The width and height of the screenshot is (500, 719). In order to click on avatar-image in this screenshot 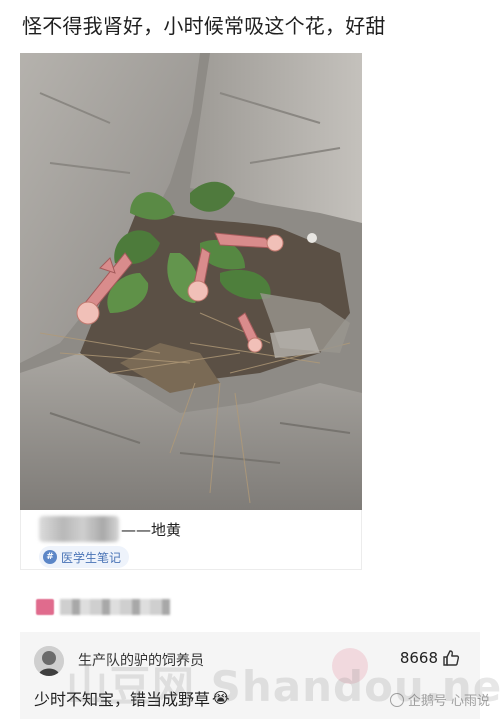, I will do `click(49, 661)`.